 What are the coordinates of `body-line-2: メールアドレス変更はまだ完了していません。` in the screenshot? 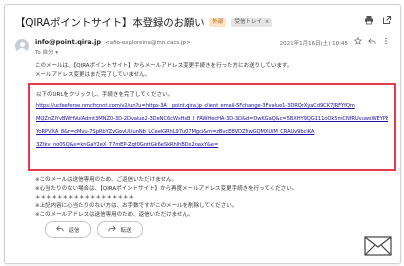 It's located at (93, 75).